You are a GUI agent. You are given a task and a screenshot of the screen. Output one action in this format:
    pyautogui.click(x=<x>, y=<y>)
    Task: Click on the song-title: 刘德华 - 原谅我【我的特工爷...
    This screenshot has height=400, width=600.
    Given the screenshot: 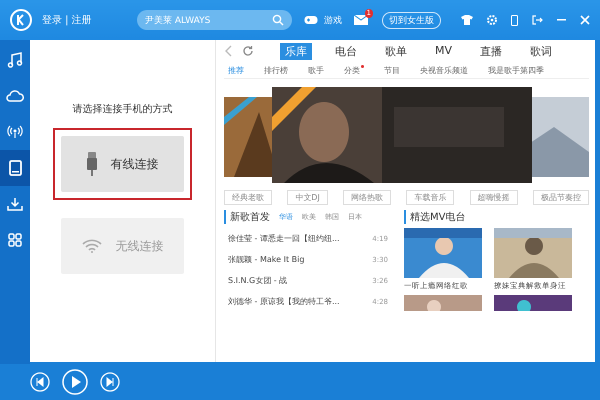 What is the action you would take?
    pyautogui.click(x=284, y=301)
    